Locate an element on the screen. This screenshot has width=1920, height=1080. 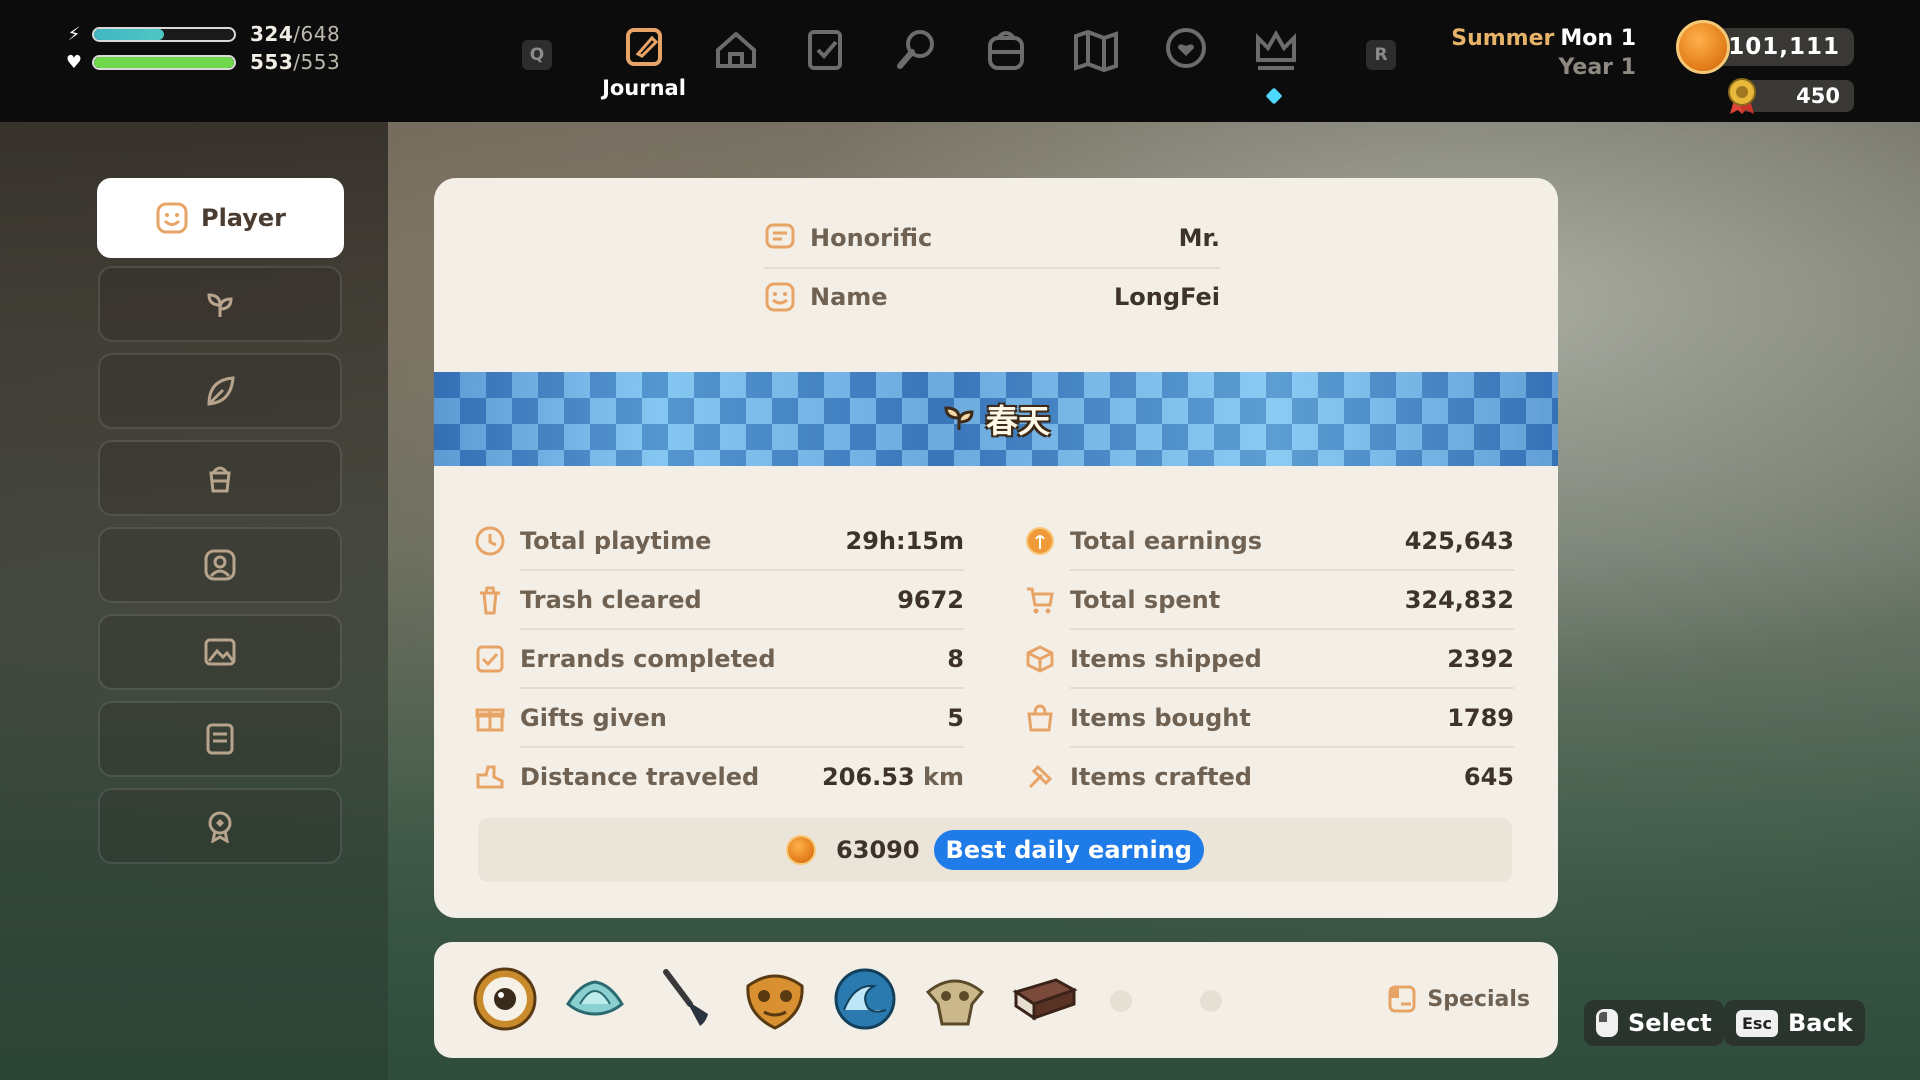
honorific-value: Mr. is located at coordinates (1199, 238).